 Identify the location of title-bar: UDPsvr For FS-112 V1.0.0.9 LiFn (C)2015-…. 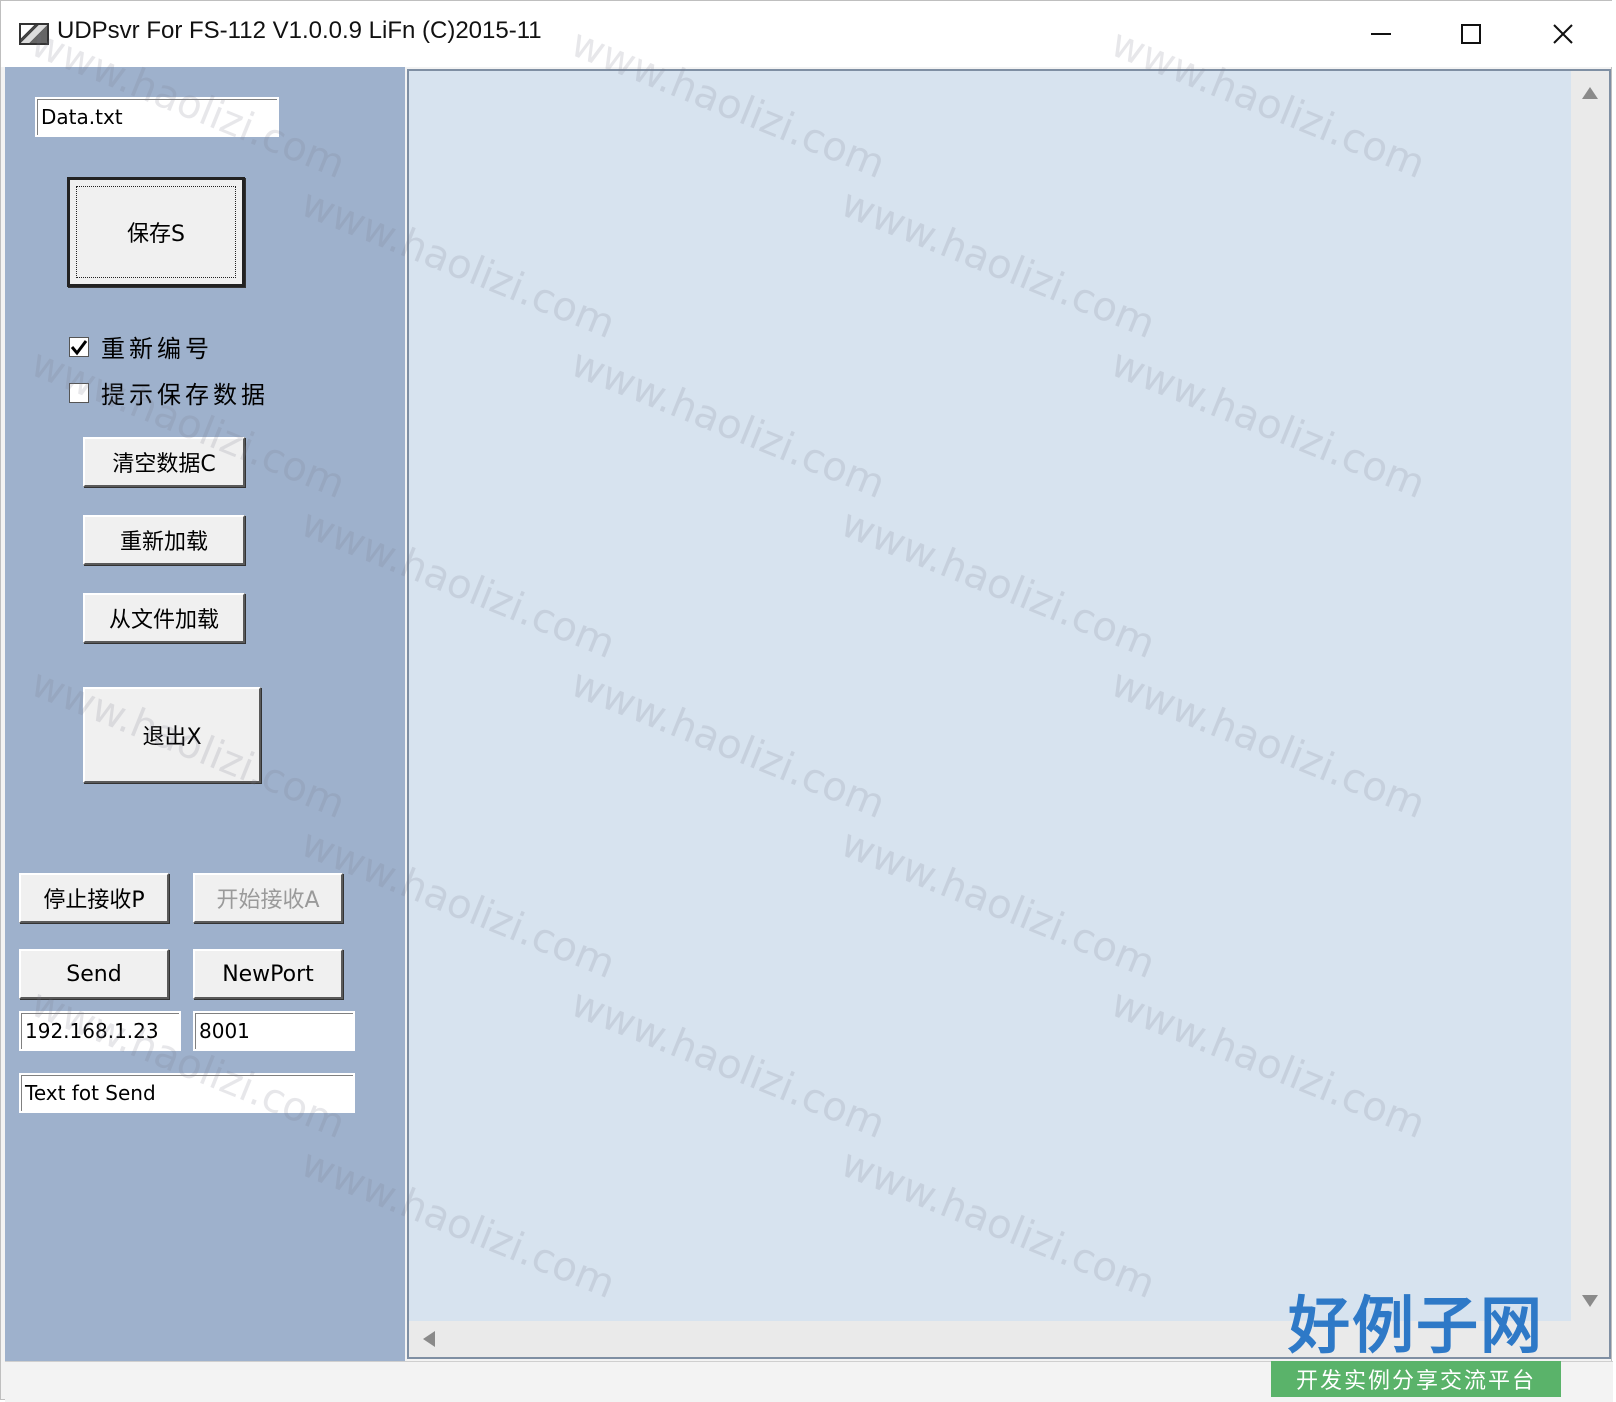
(807, 34).